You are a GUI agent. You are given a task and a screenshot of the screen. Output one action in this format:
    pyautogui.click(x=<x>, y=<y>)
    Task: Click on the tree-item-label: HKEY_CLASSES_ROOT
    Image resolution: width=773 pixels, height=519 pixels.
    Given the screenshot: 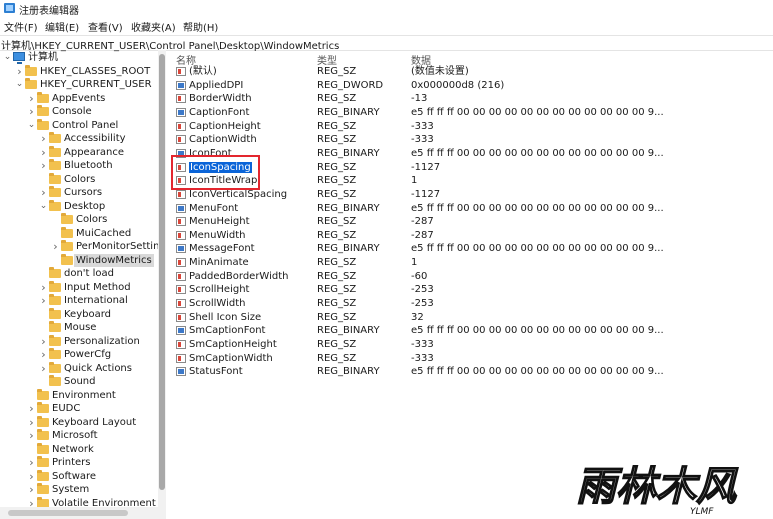 What is the action you would take?
    pyautogui.click(x=95, y=71)
    